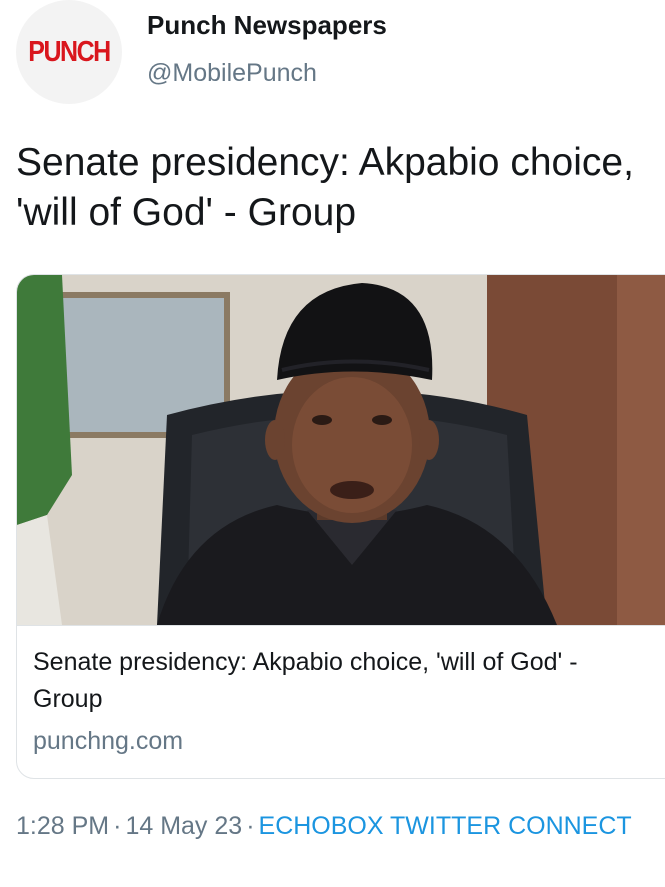 This screenshot has width=665, height=887. I want to click on avatar: PUNCH, so click(69, 52).